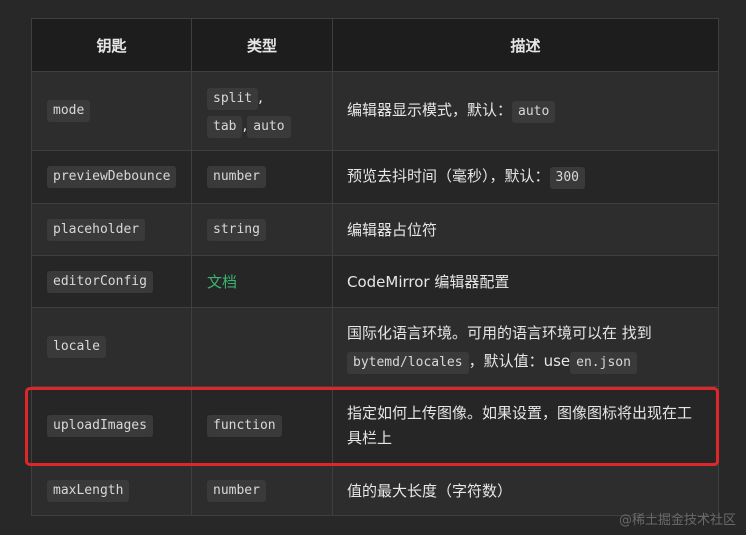 The image size is (746, 535). I want to click on description-text: 值的最大长度（字符数）, so click(430, 491).